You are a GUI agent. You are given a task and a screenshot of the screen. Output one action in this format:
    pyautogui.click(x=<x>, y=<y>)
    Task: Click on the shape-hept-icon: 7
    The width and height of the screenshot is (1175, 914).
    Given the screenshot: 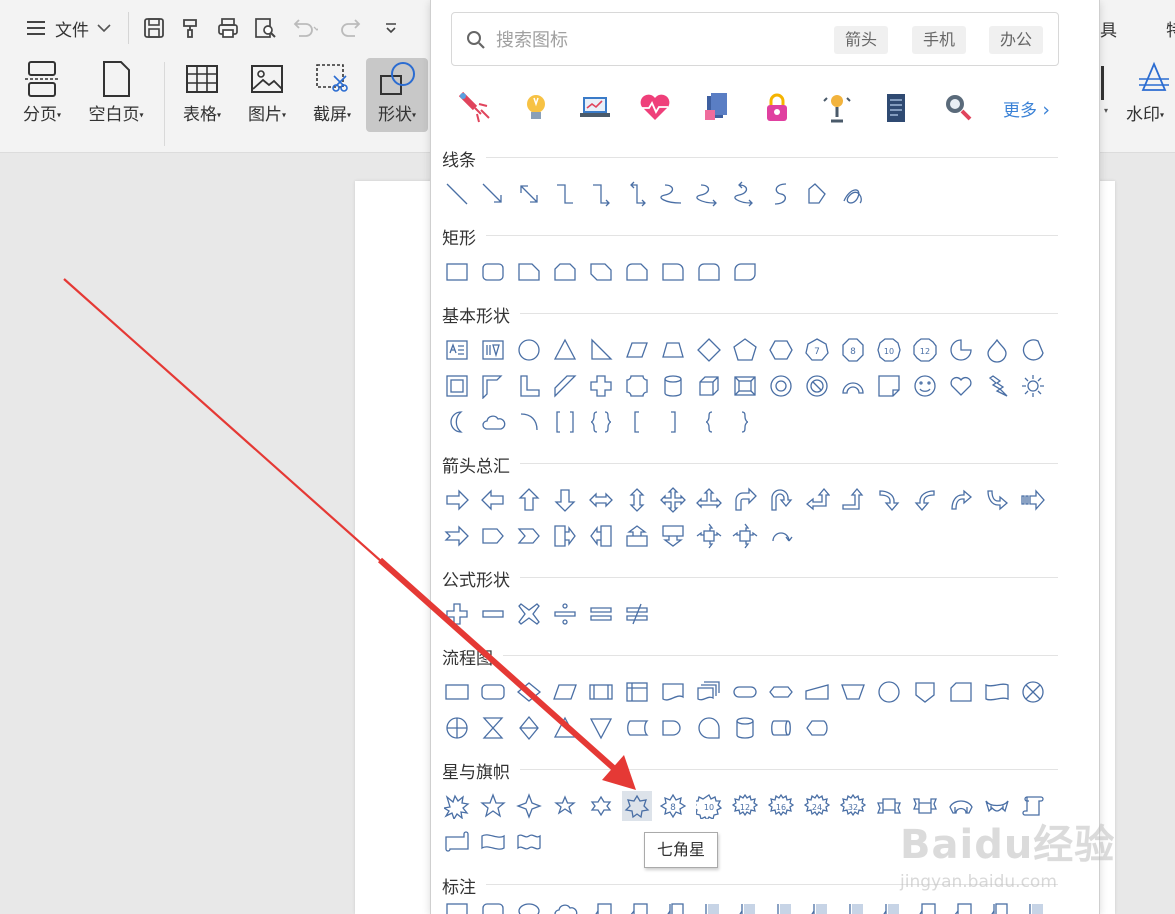 What is the action you would take?
    pyautogui.click(x=817, y=350)
    